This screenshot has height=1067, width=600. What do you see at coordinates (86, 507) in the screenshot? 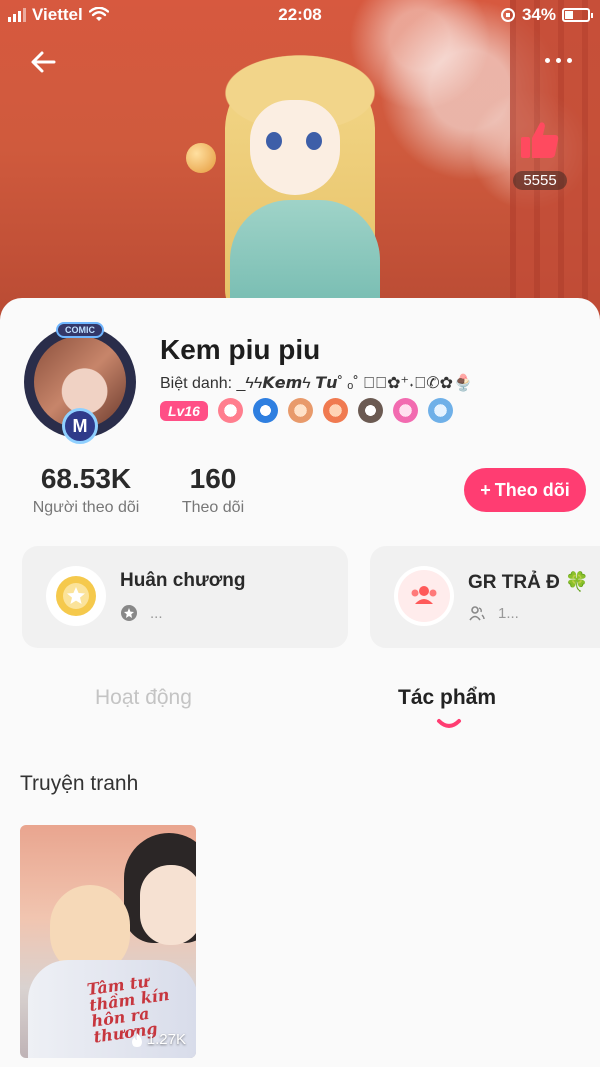
I see `followers-label: Người theo dõi` at bounding box center [86, 507].